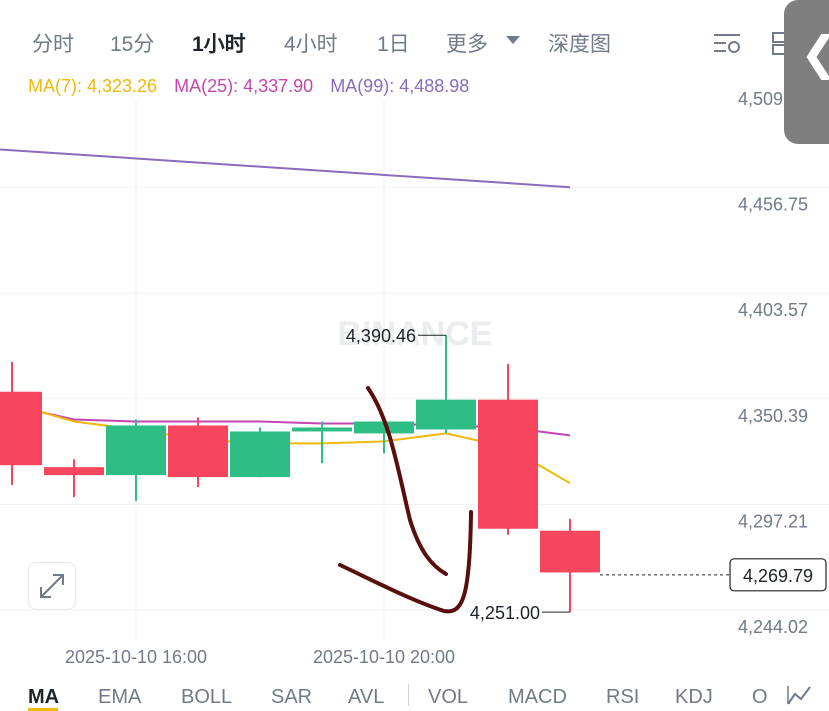 The width and height of the screenshot is (829, 711). What do you see at coordinates (505, 613) in the screenshot?
I see `low-price-label: 4,251.00` at bounding box center [505, 613].